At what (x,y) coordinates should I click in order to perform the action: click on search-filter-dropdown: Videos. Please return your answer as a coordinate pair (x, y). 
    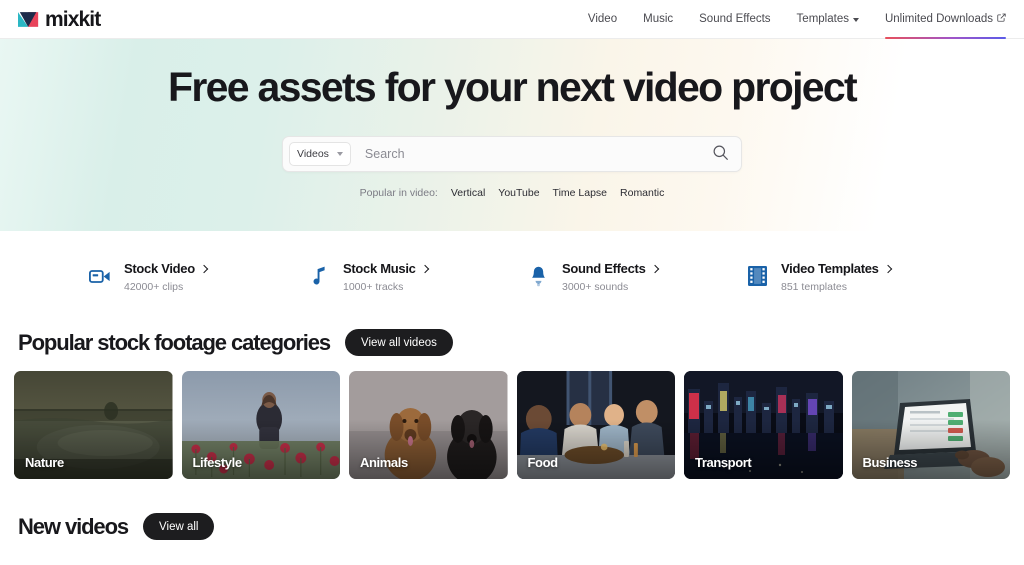
    Looking at the image, I should click on (320, 154).